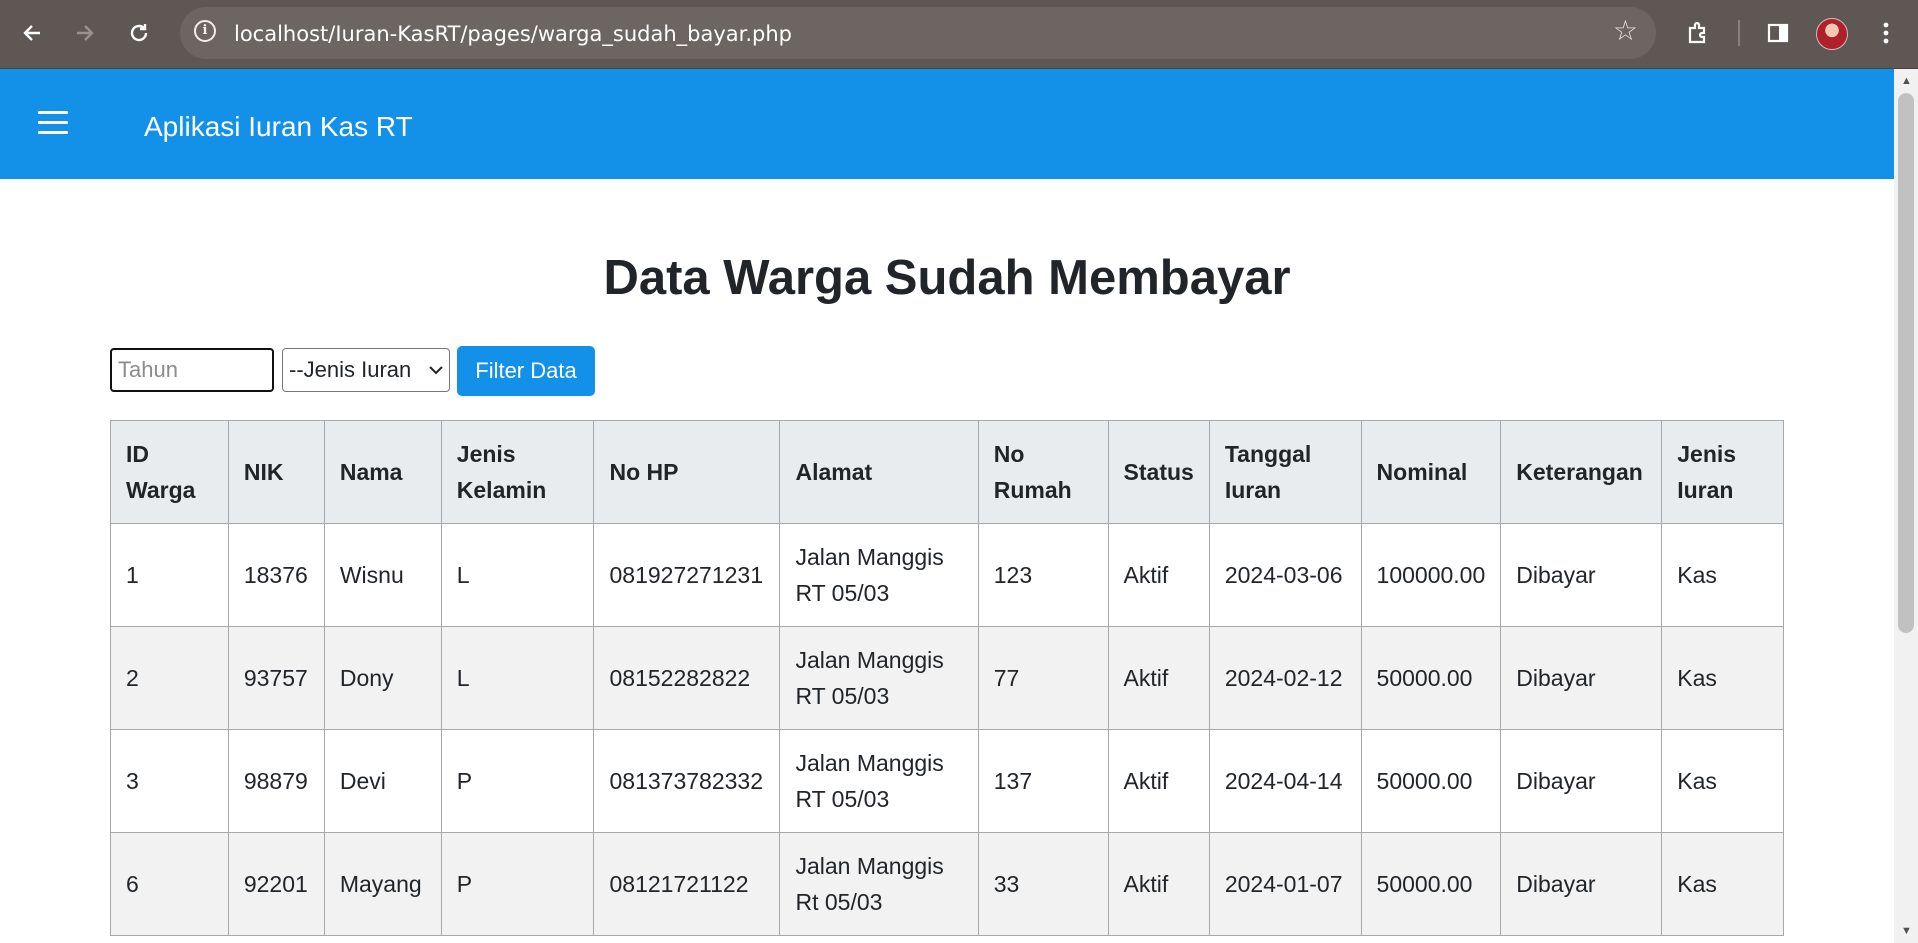 This screenshot has width=1918, height=943. I want to click on iuran-type-select: --Jenis Iuran, so click(366, 370).